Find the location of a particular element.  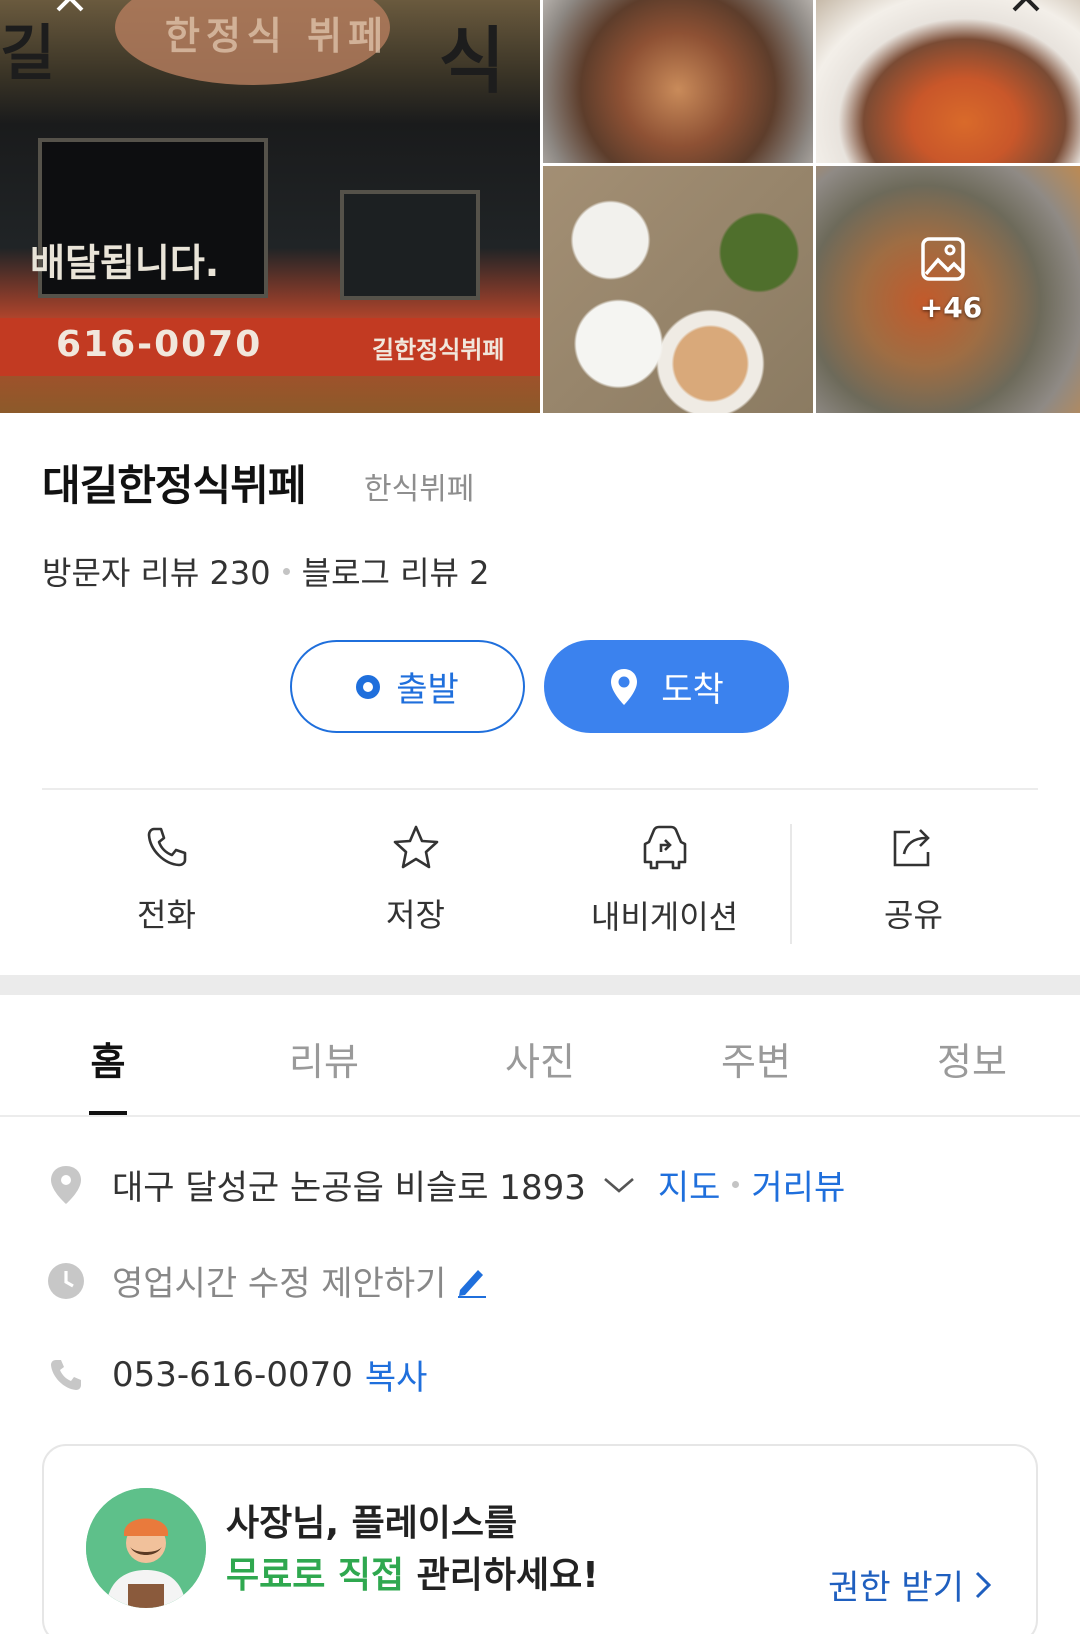

location-pin-icon is located at coordinates (66, 1185).